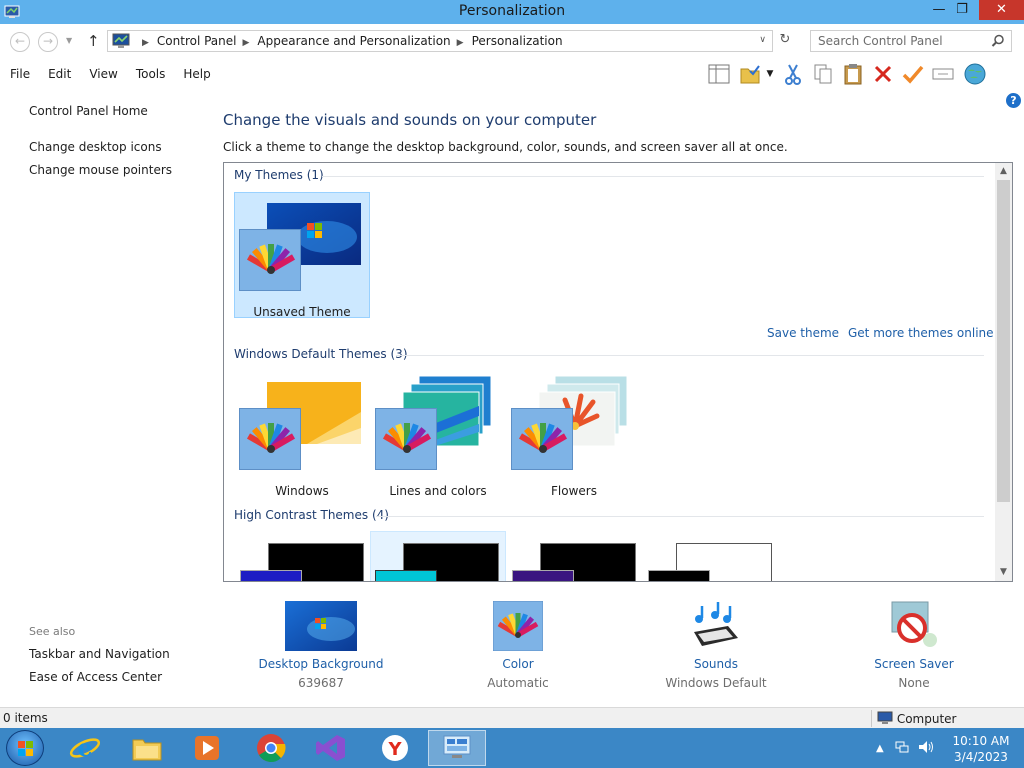 The width and height of the screenshot is (1024, 768). What do you see at coordinates (762, 40) in the screenshot?
I see `chevron-down-icon: ∨` at bounding box center [762, 40].